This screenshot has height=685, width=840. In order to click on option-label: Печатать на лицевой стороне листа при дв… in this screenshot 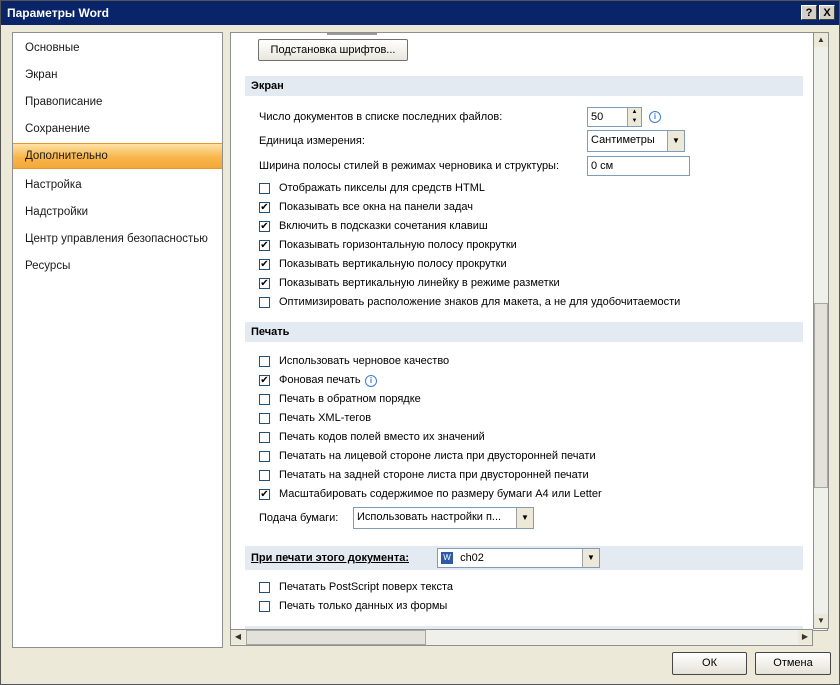, I will do `click(437, 456)`.